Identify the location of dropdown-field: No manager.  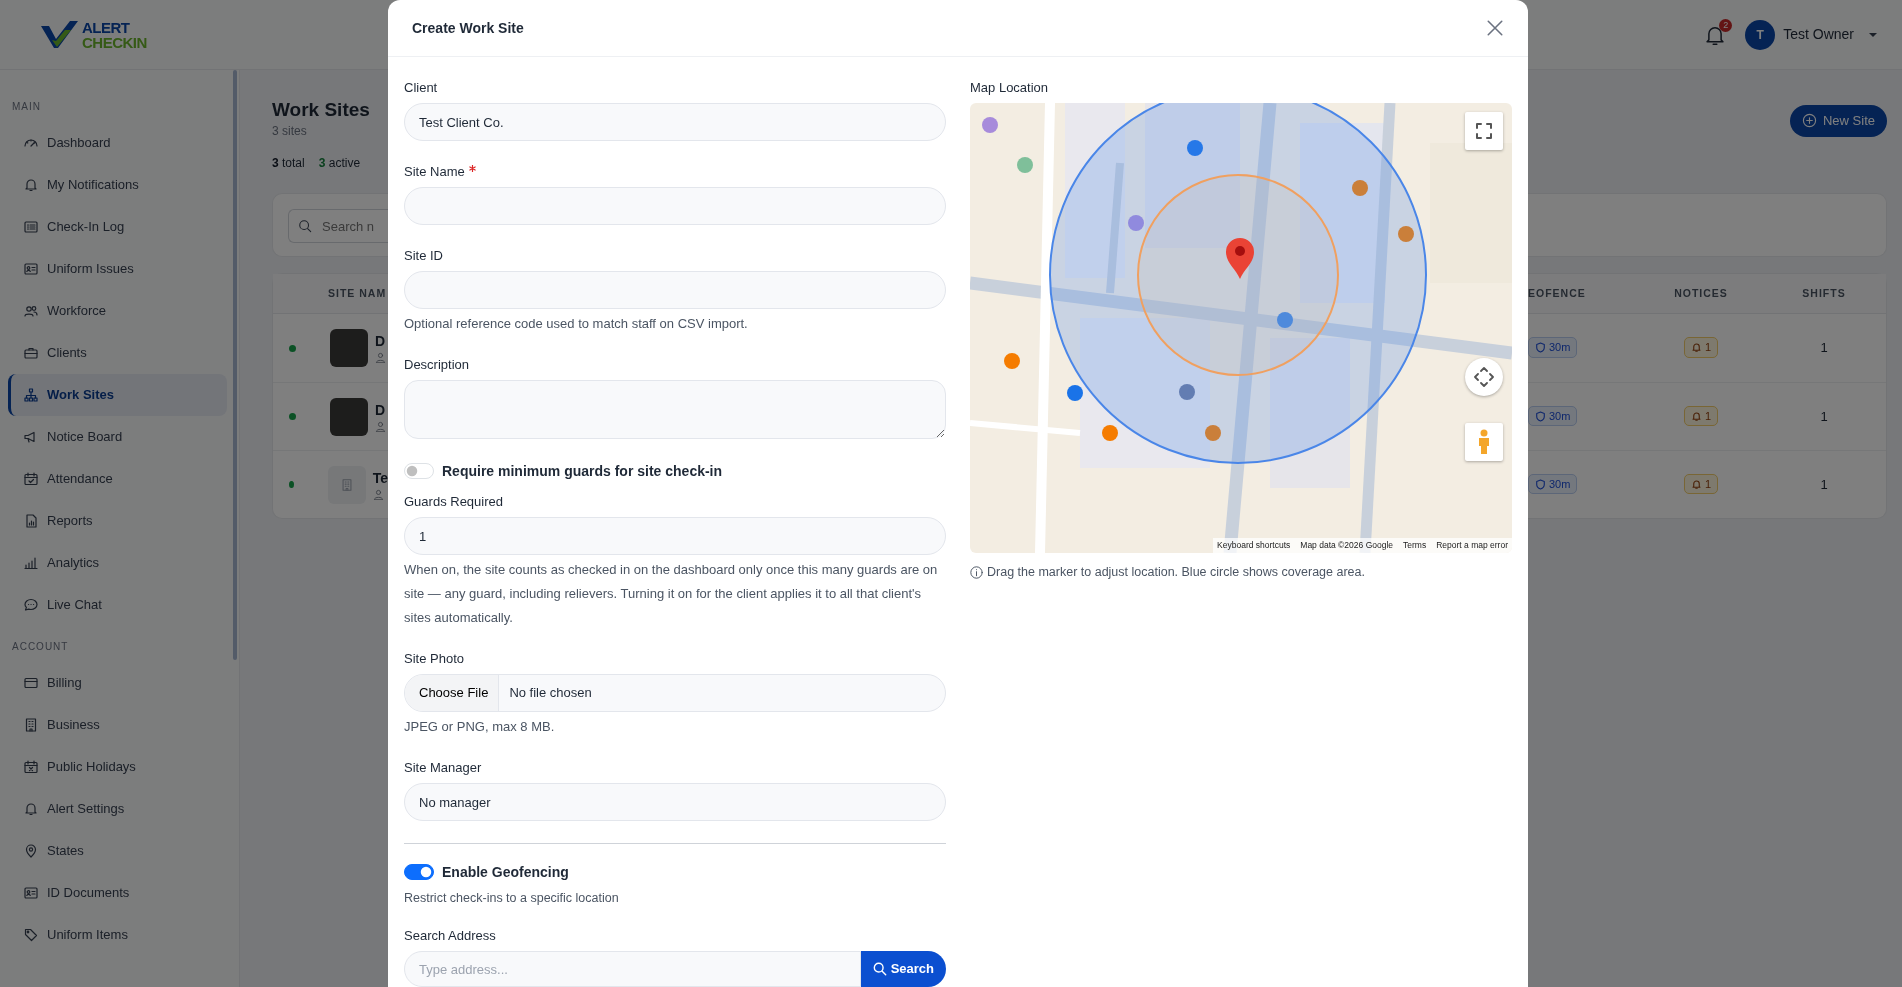
(675, 802).